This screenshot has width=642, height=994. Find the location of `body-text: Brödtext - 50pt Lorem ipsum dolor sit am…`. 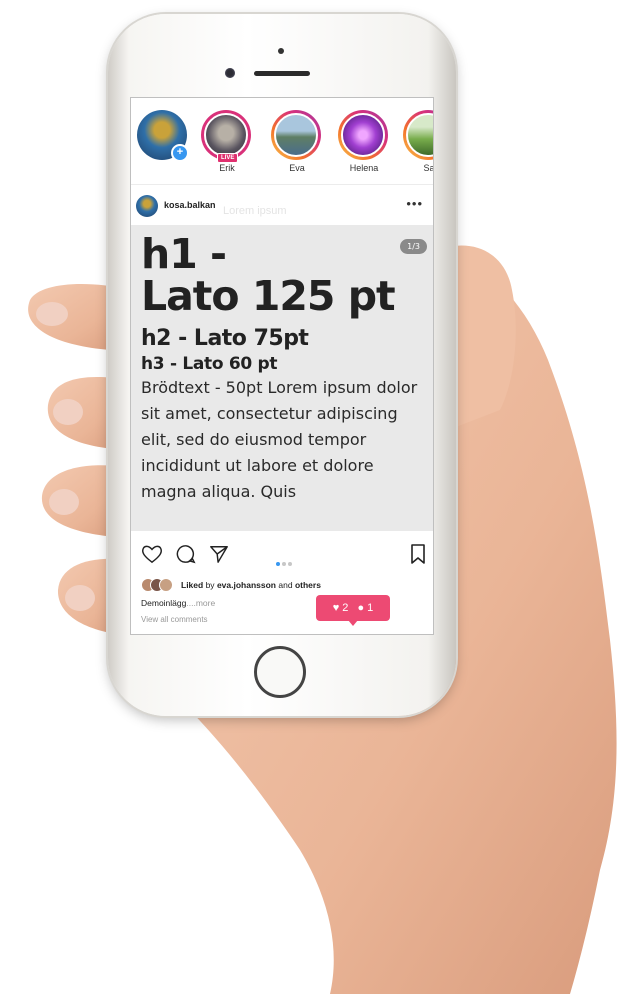

body-text: Brödtext - 50pt Lorem ipsum dolor sit am… is located at coordinates (279, 439).